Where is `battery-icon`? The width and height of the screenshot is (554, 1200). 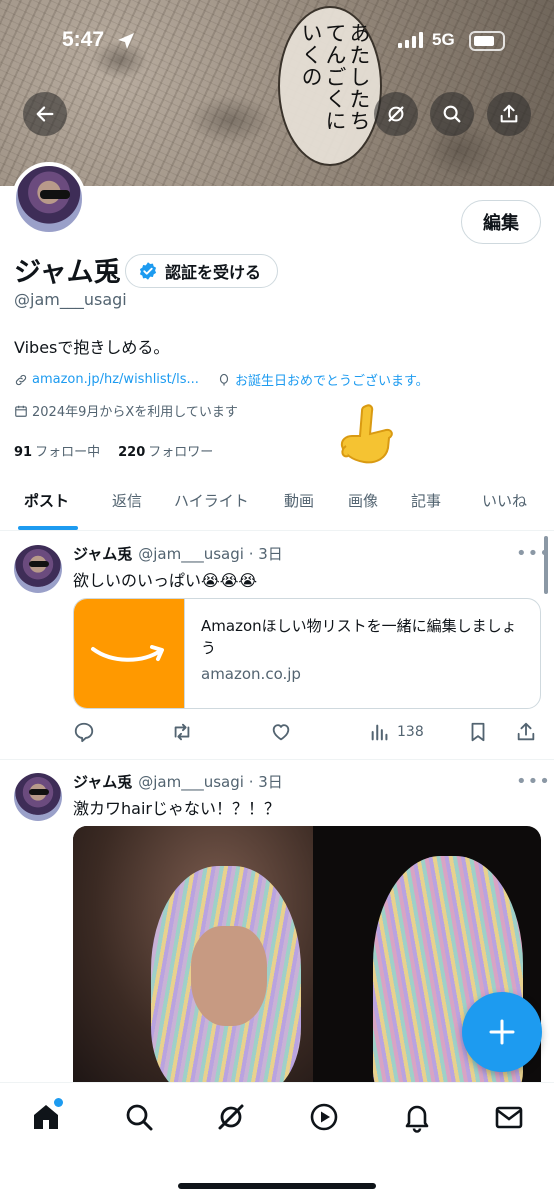
battery-icon is located at coordinates (487, 41).